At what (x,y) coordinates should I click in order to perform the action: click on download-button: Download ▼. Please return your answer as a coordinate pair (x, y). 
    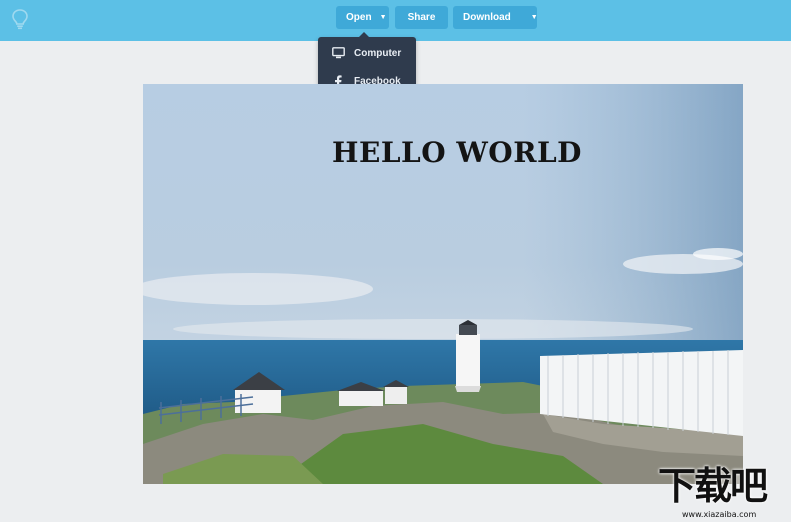
    Looking at the image, I should click on (495, 17).